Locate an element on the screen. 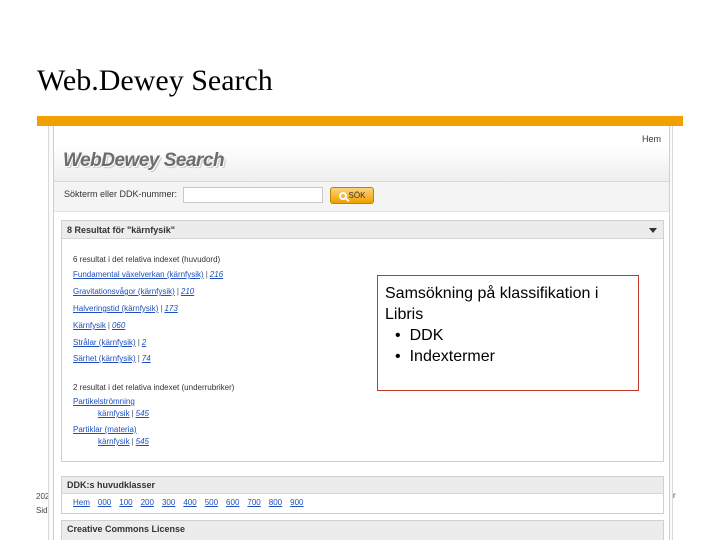  webdewey-logo: WebDewey Search is located at coordinates (144, 160).